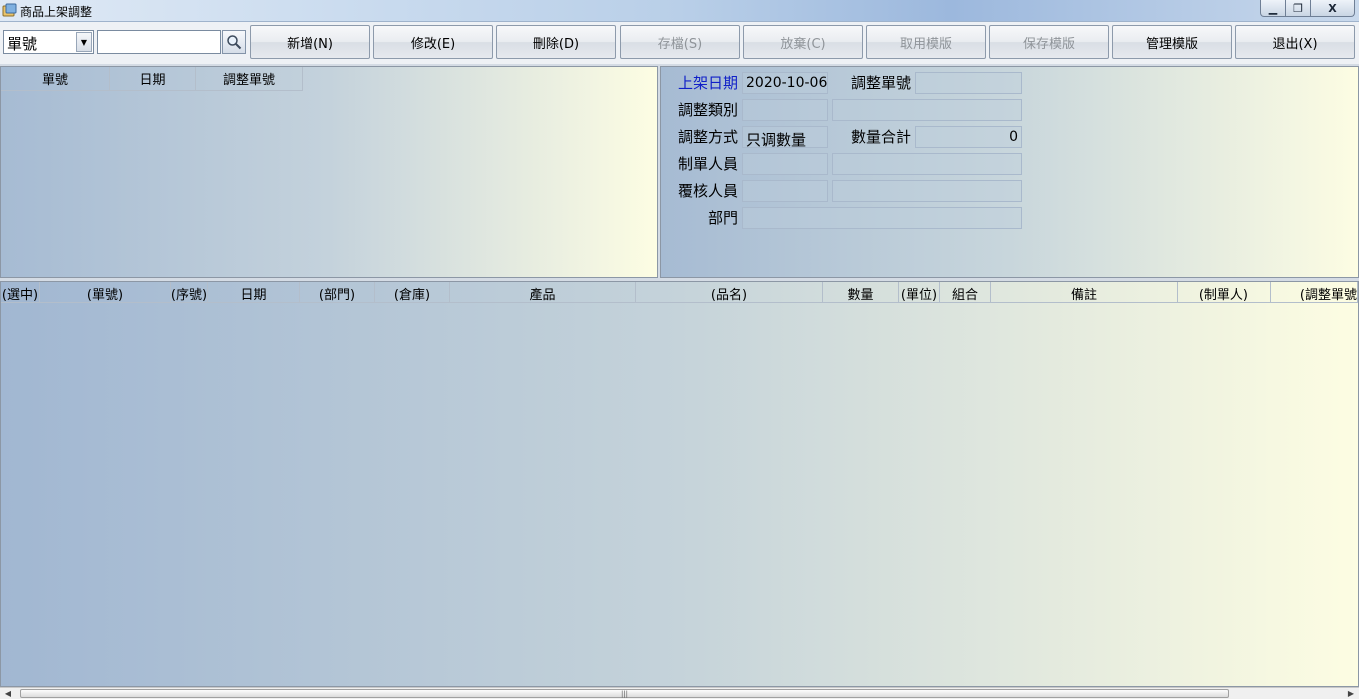 The height and width of the screenshot is (699, 1359). What do you see at coordinates (1224, 292) in the screenshot?
I see `column-header-creator: (制單人)` at bounding box center [1224, 292].